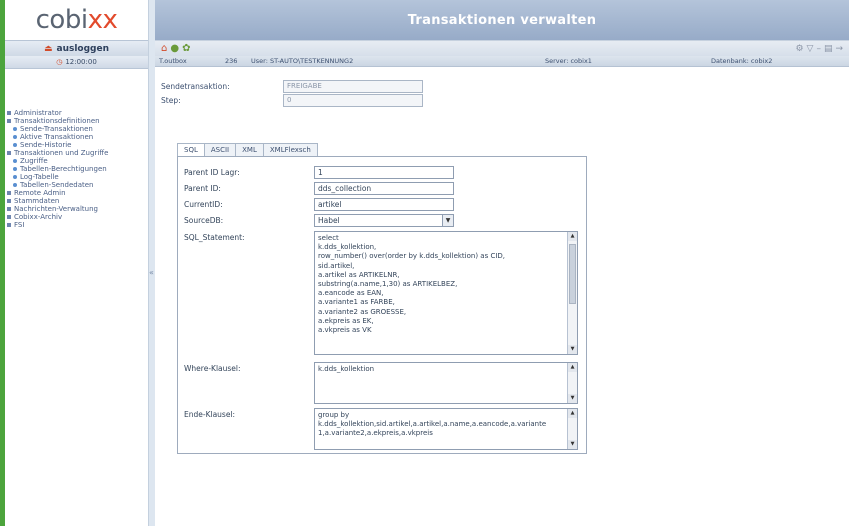 The height and width of the screenshot is (526, 849). I want to click on code-line: a.variante1 as FARBE,, so click(356, 302).